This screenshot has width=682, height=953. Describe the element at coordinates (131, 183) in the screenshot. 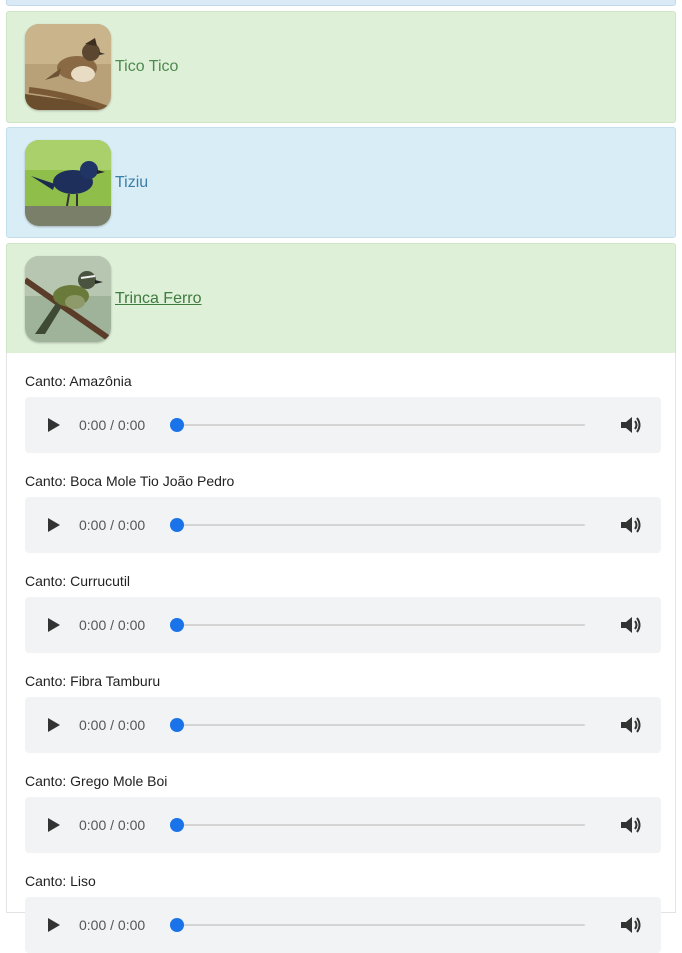

I see `bird-name: Tiziu` at that location.